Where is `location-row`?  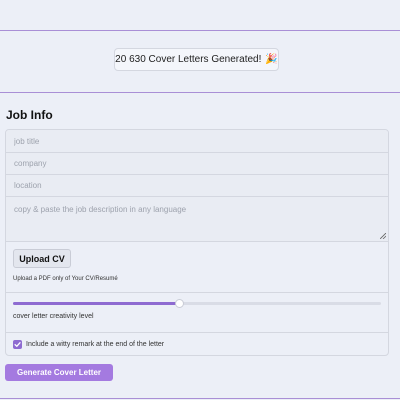
location-row is located at coordinates (197, 186).